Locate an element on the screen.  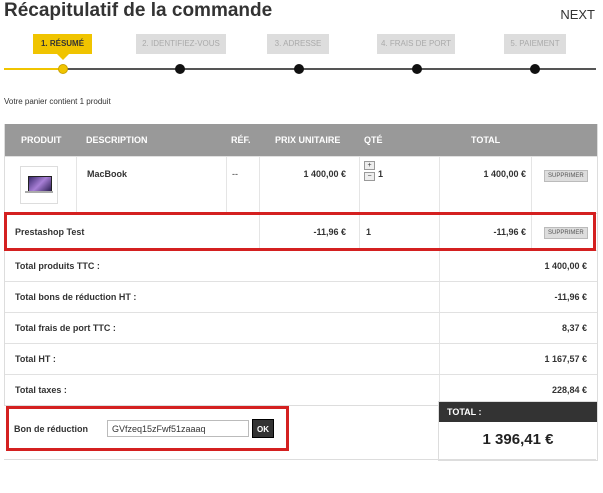
total-vouchers-row: Total bons de réduction HT : -11,96 € is located at coordinates (301, 296).